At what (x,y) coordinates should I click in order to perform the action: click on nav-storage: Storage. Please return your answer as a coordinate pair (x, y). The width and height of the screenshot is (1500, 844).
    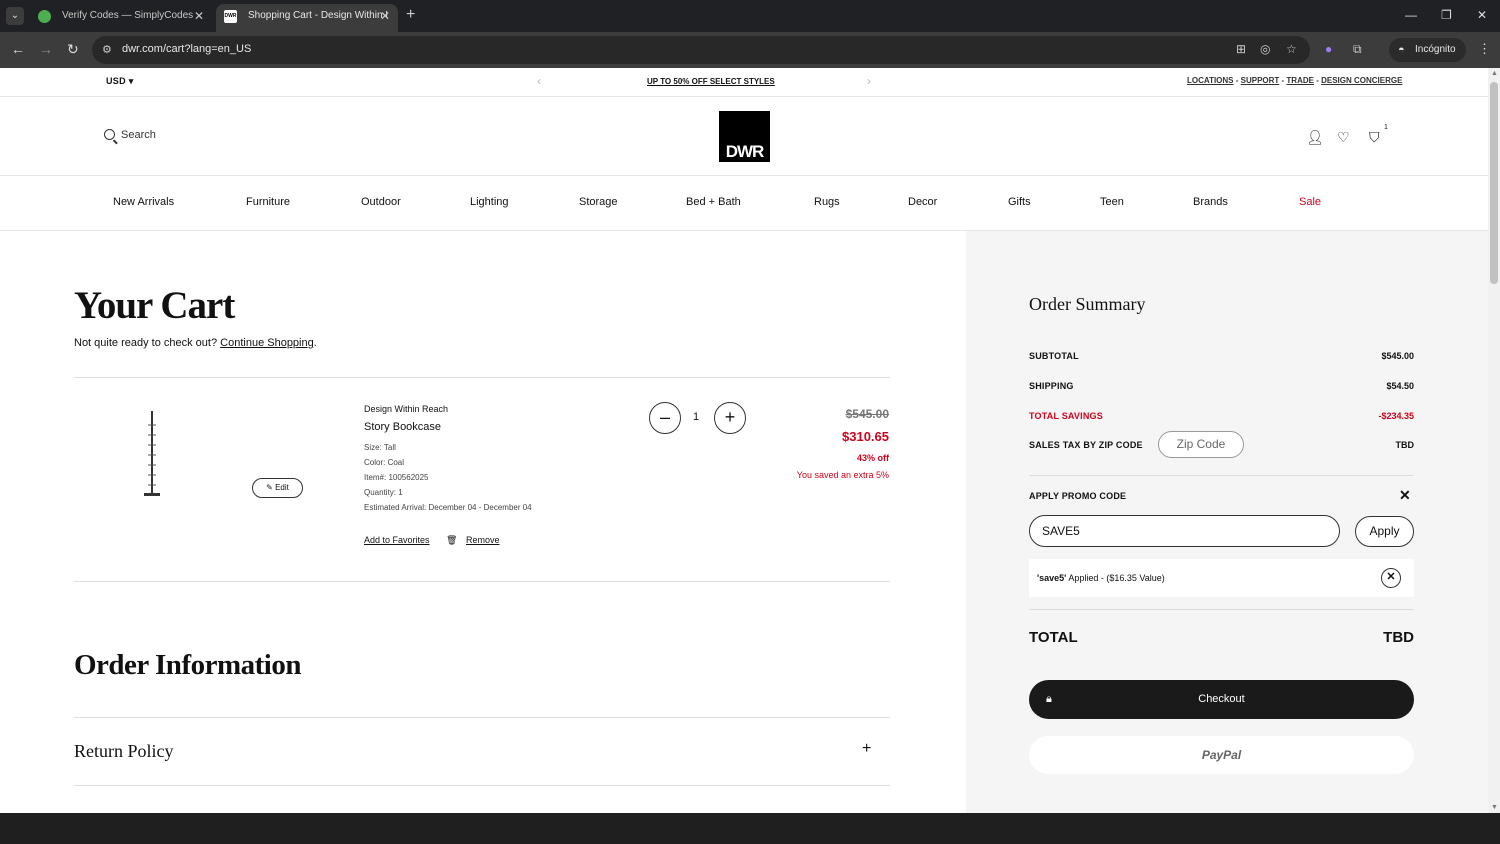
    Looking at the image, I should click on (598, 202).